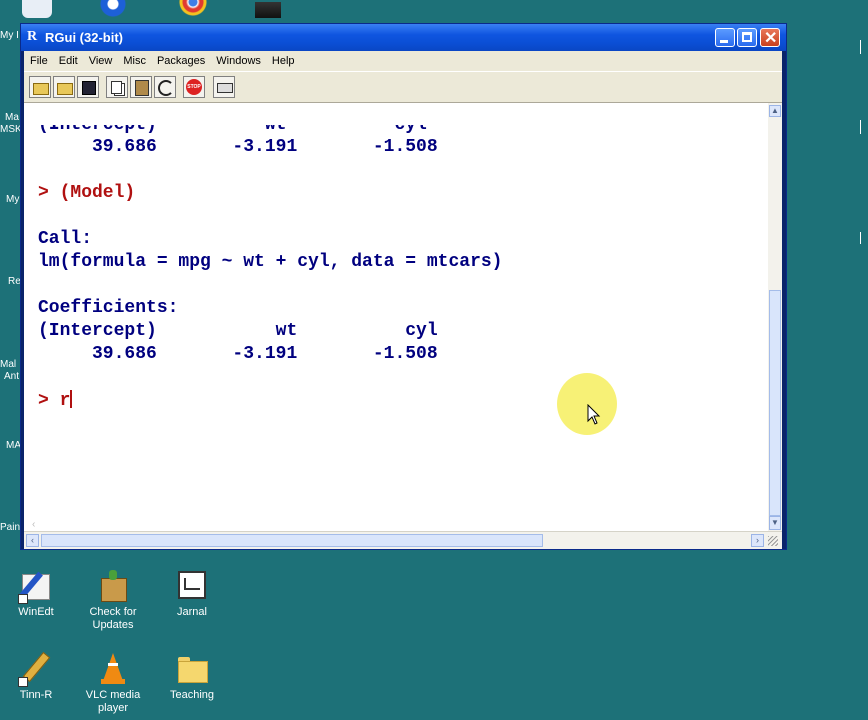  Describe the element at coordinates (36, 612) in the screenshot. I see `desktop-icon-label: WinEdt` at that location.